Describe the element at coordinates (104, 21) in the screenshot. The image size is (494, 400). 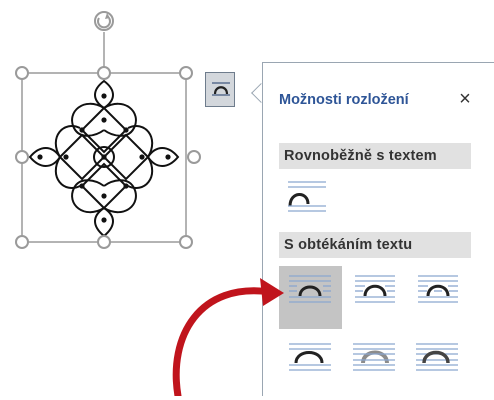
I see `rotate-icon` at that location.